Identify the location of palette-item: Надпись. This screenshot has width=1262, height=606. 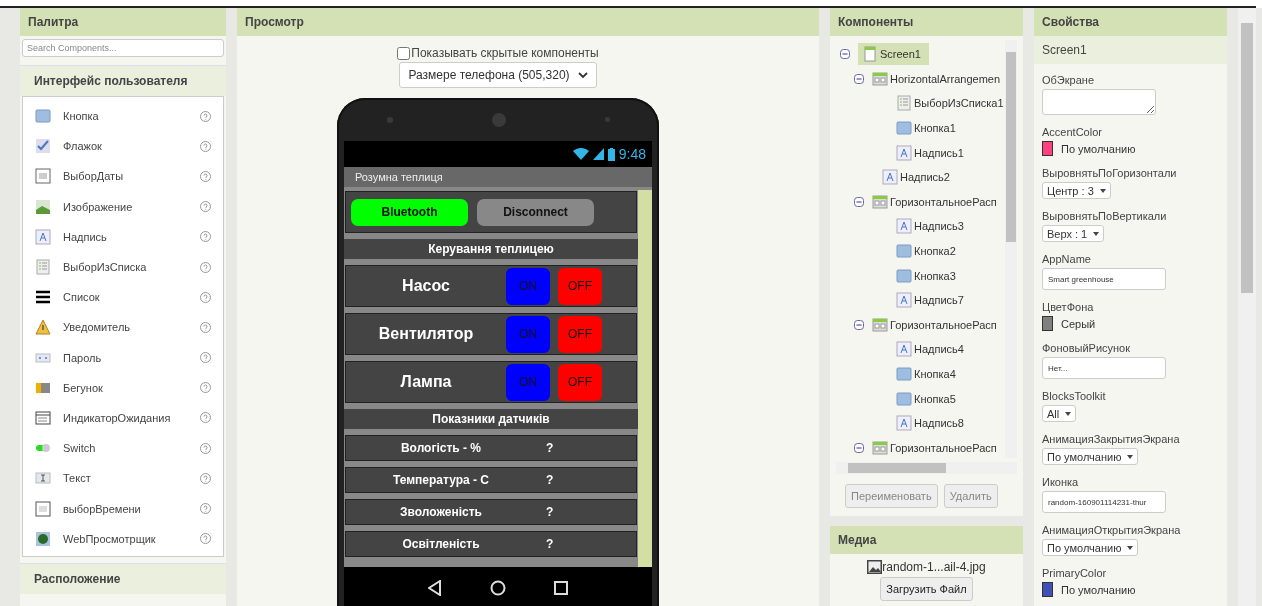
(131, 236).